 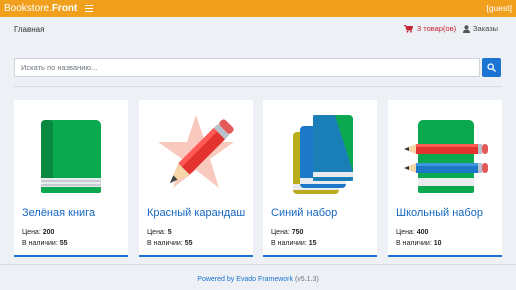 I want to click on menu-icon, so click(x=89, y=8).